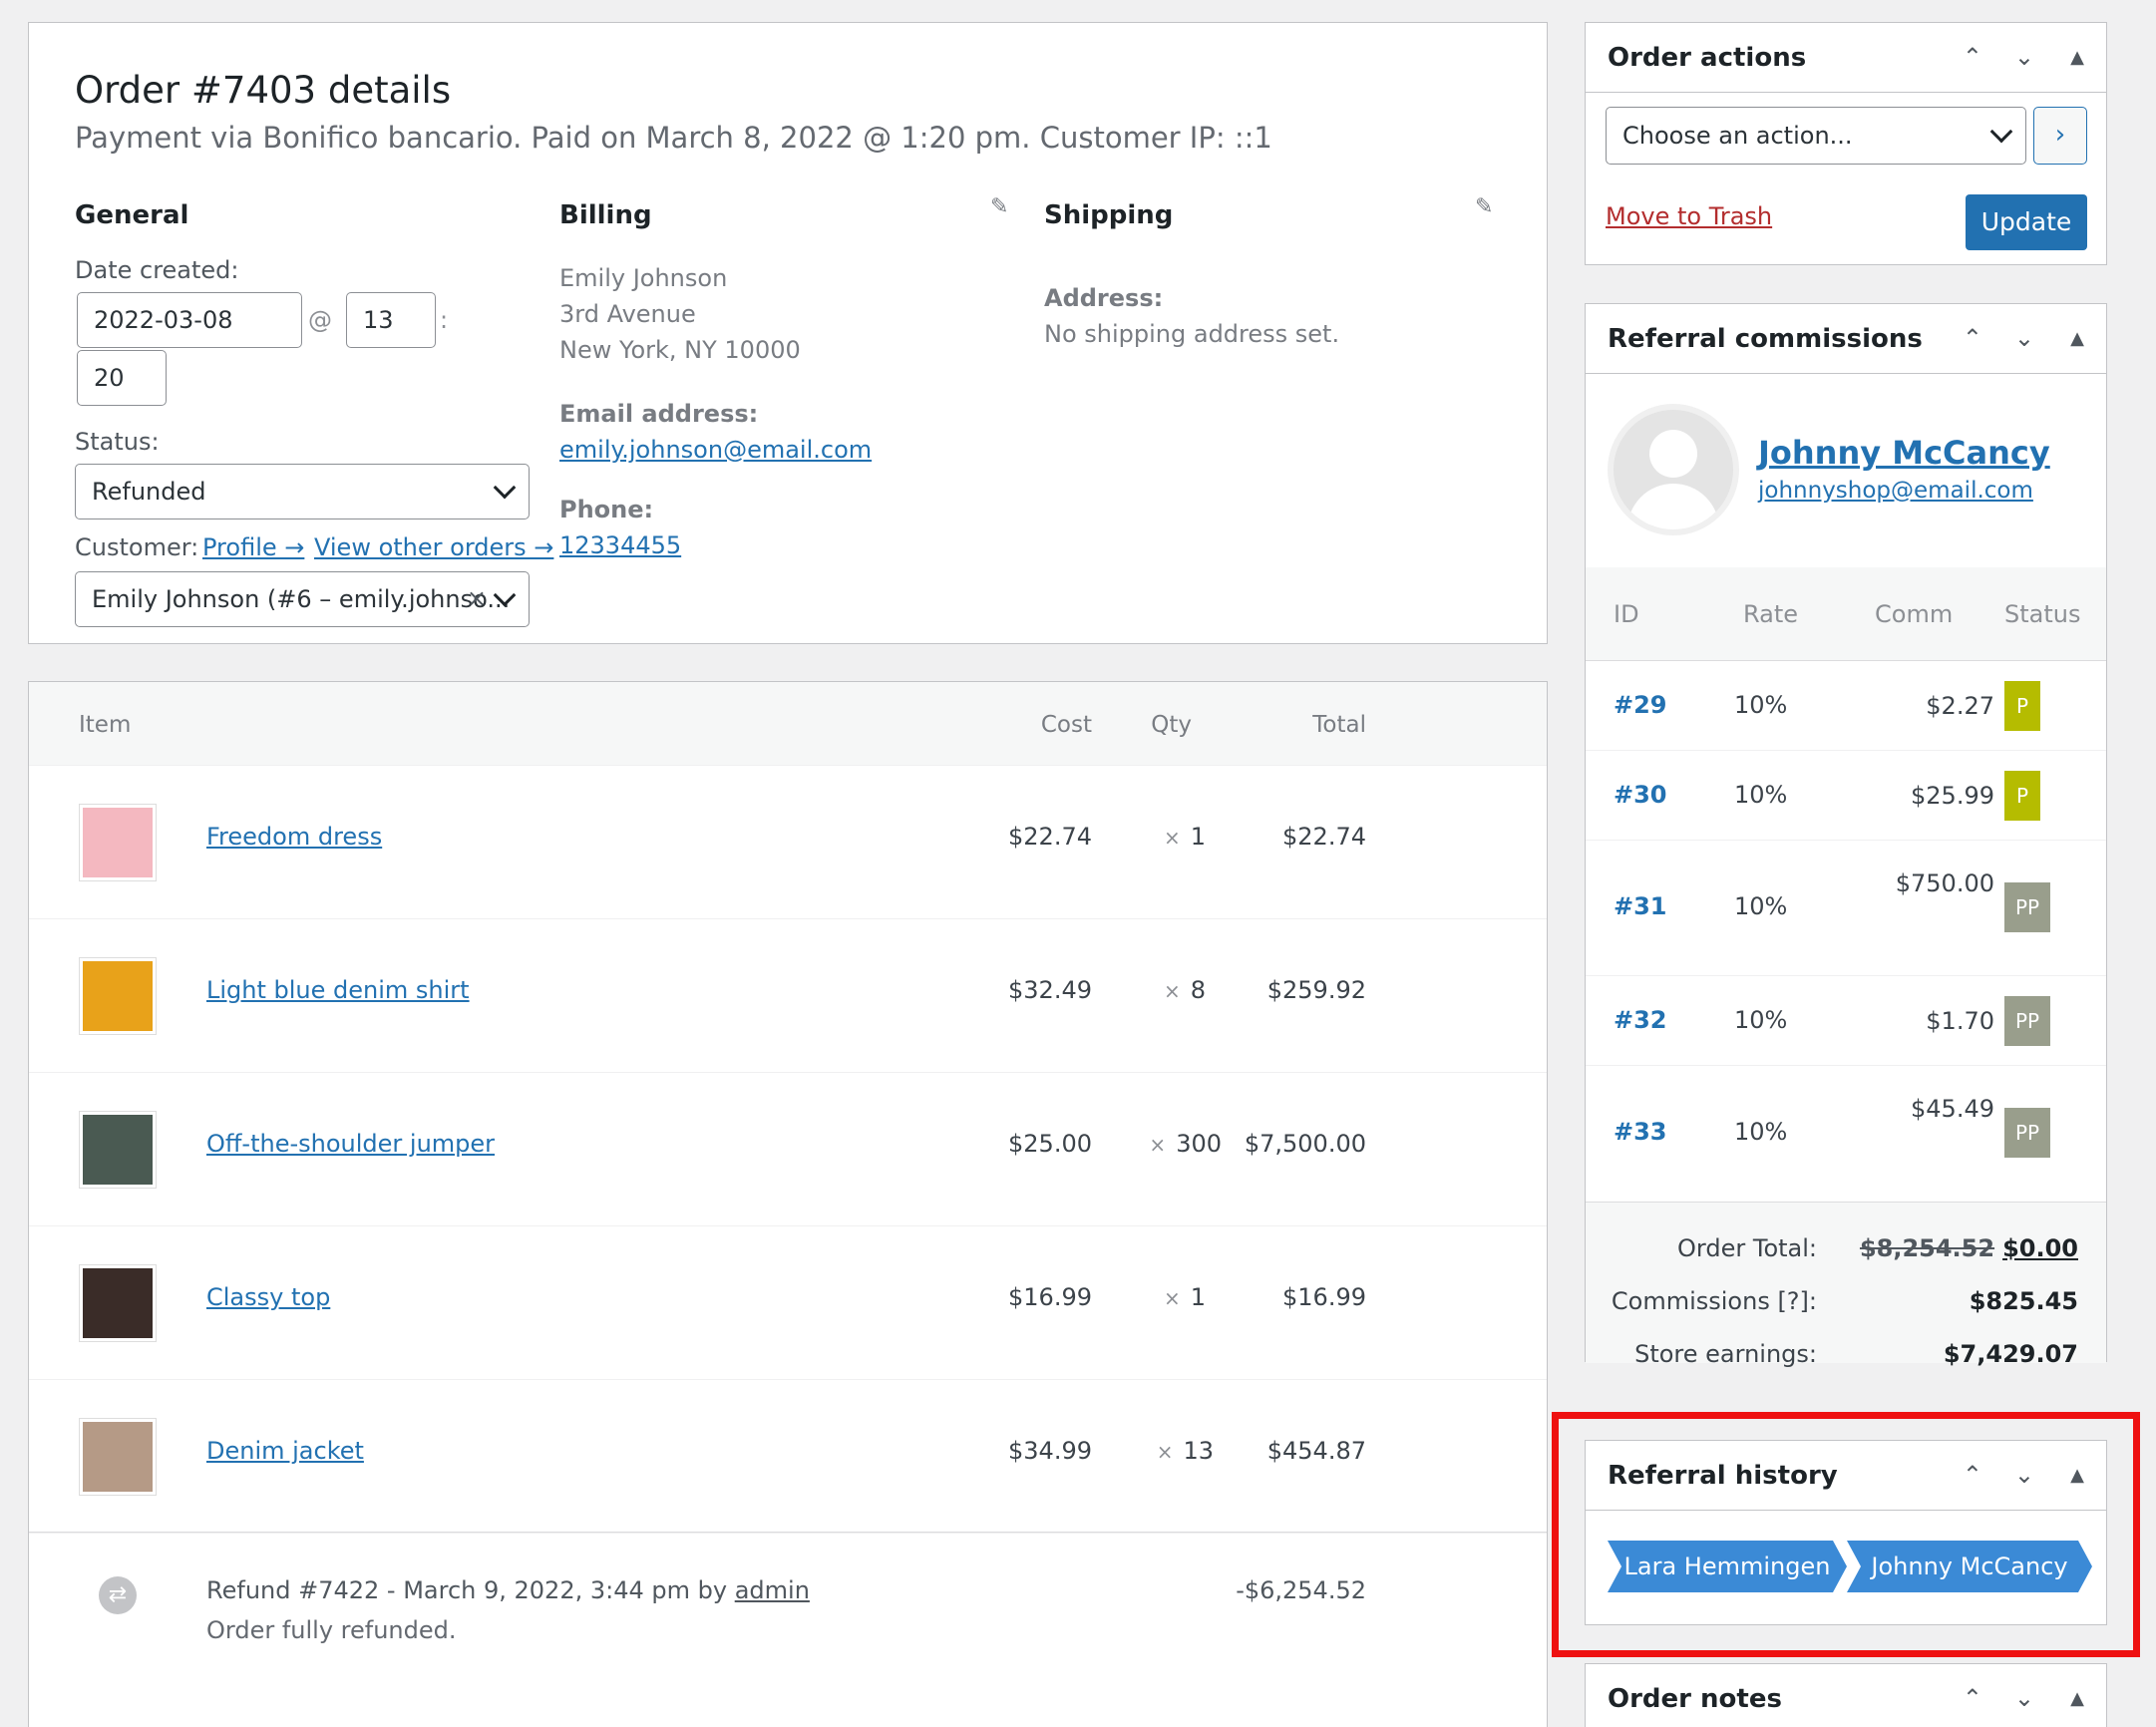  I want to click on status-column-header: Status, so click(2042, 614).